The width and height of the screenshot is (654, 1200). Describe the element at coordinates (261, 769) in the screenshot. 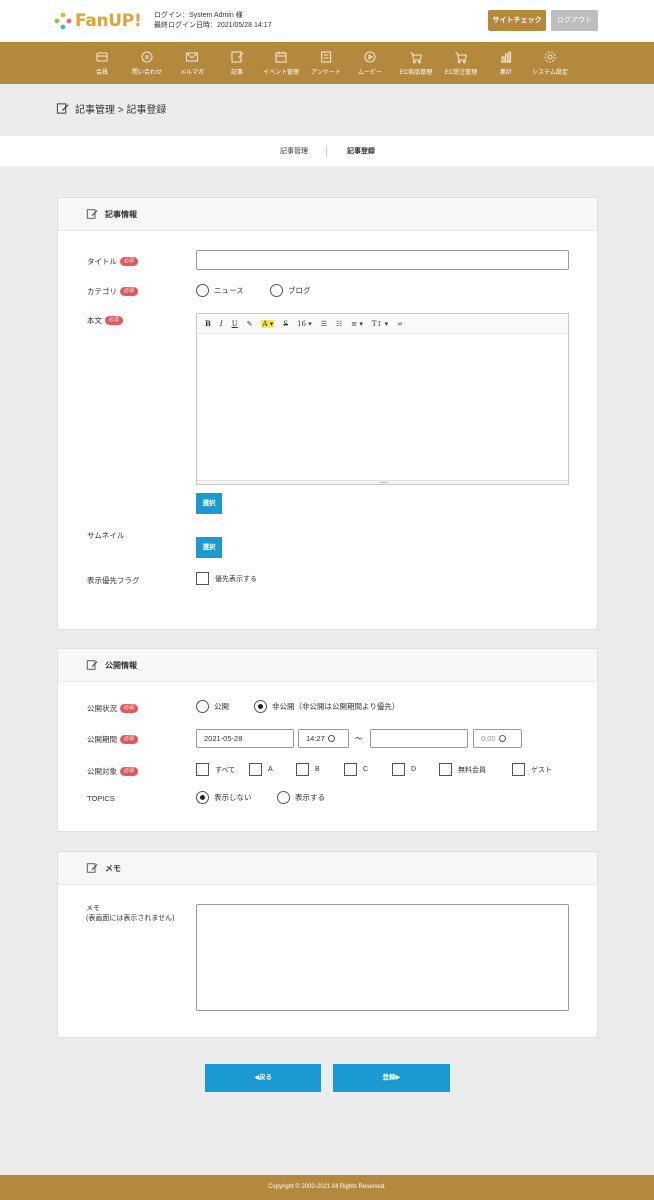

I see `target-checkbox-a: A` at that location.